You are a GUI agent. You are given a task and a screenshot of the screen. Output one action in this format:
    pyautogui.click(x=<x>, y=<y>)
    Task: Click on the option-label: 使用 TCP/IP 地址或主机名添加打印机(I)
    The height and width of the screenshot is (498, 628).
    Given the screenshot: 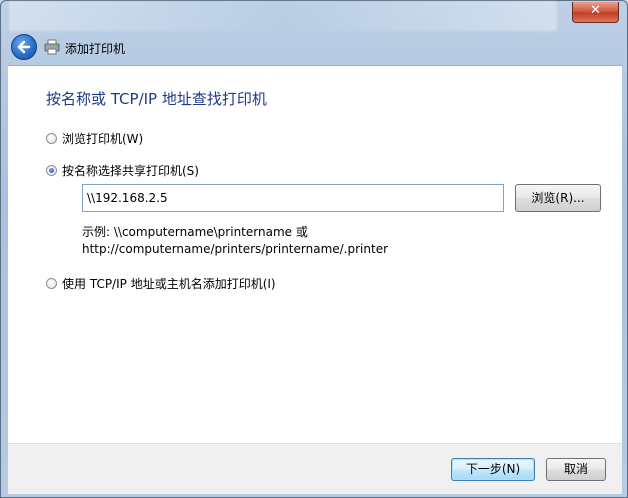 What is the action you would take?
    pyautogui.click(x=169, y=284)
    